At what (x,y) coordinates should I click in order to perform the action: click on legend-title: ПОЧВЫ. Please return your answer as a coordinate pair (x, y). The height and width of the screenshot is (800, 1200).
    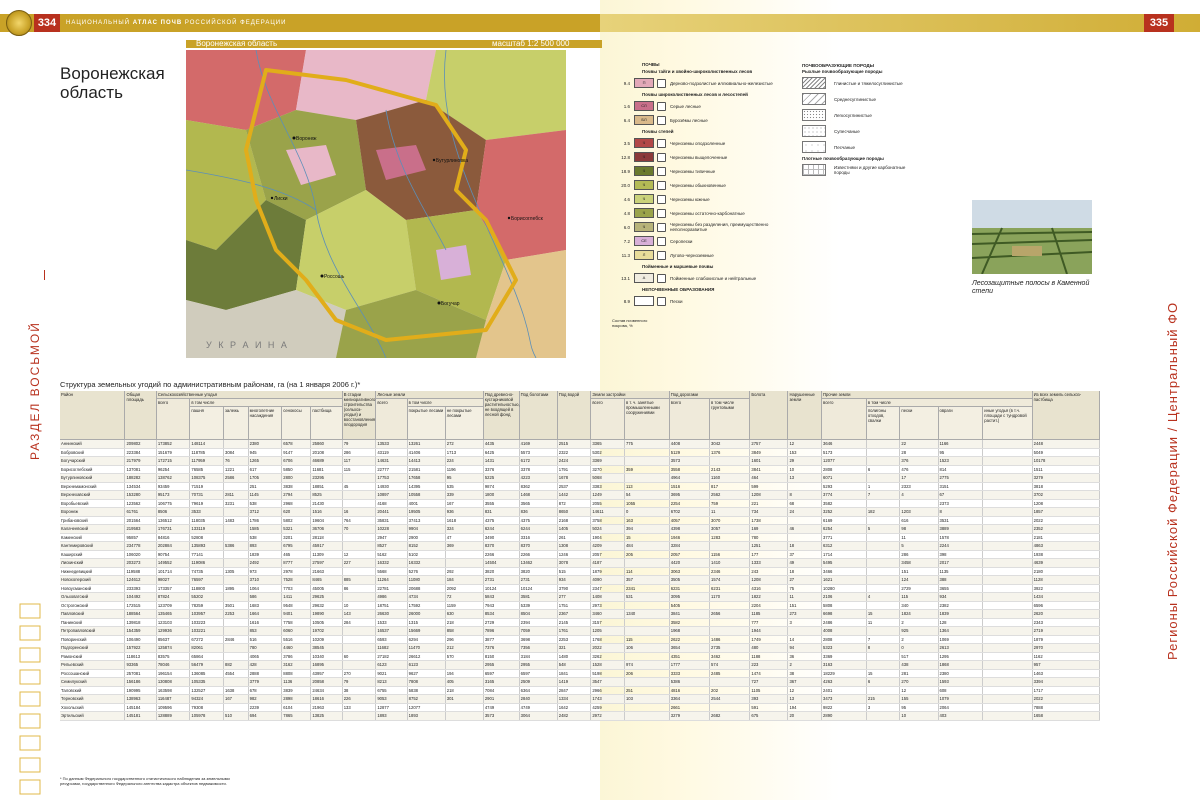
    Looking at the image, I should click on (651, 64).